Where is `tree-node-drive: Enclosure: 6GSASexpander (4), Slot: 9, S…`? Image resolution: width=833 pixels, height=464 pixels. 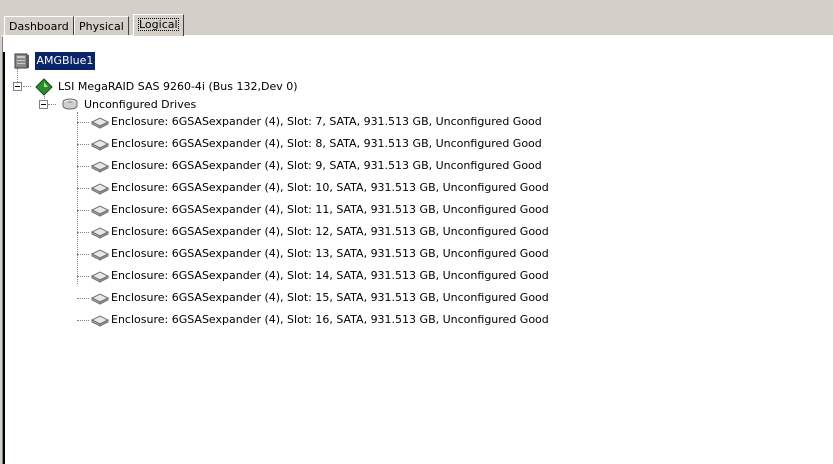
tree-node-drive: Enclosure: 6GSASexpander (4), Slot: 9, S… is located at coordinates (317, 166).